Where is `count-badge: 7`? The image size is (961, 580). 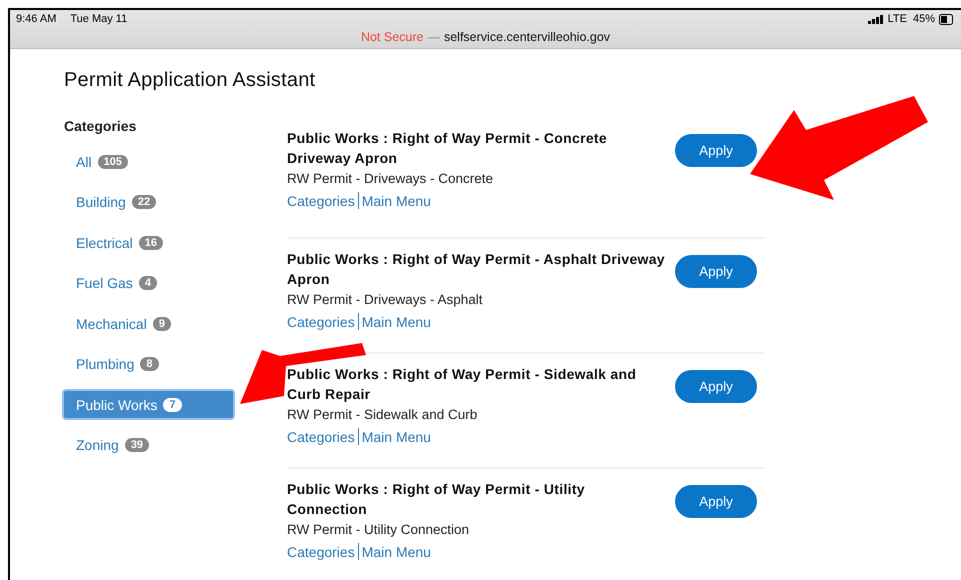
count-badge: 7 is located at coordinates (172, 405).